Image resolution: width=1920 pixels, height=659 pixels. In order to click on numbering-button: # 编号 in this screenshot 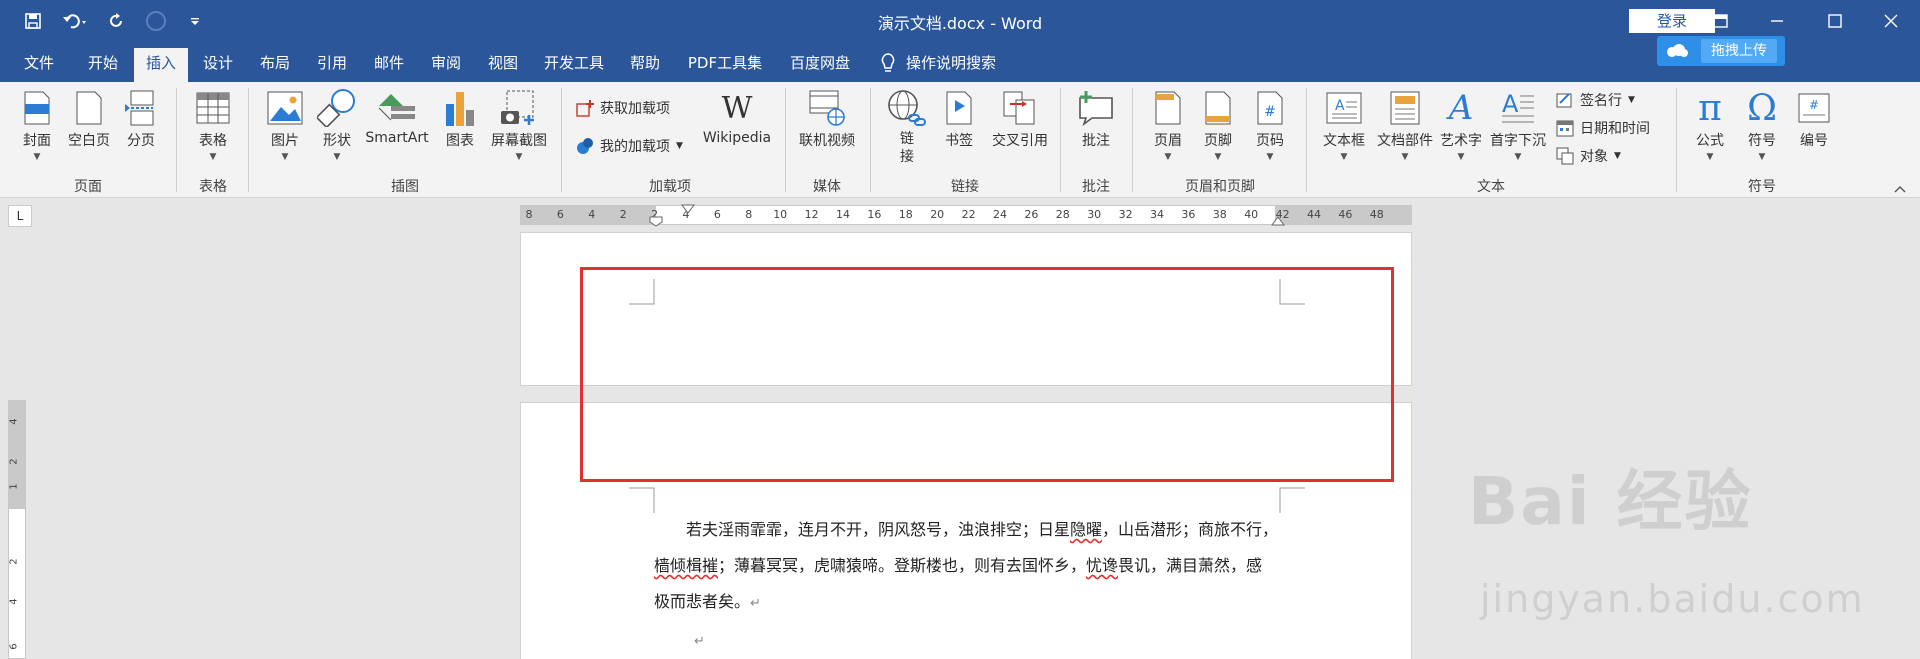, I will do `click(1814, 119)`.